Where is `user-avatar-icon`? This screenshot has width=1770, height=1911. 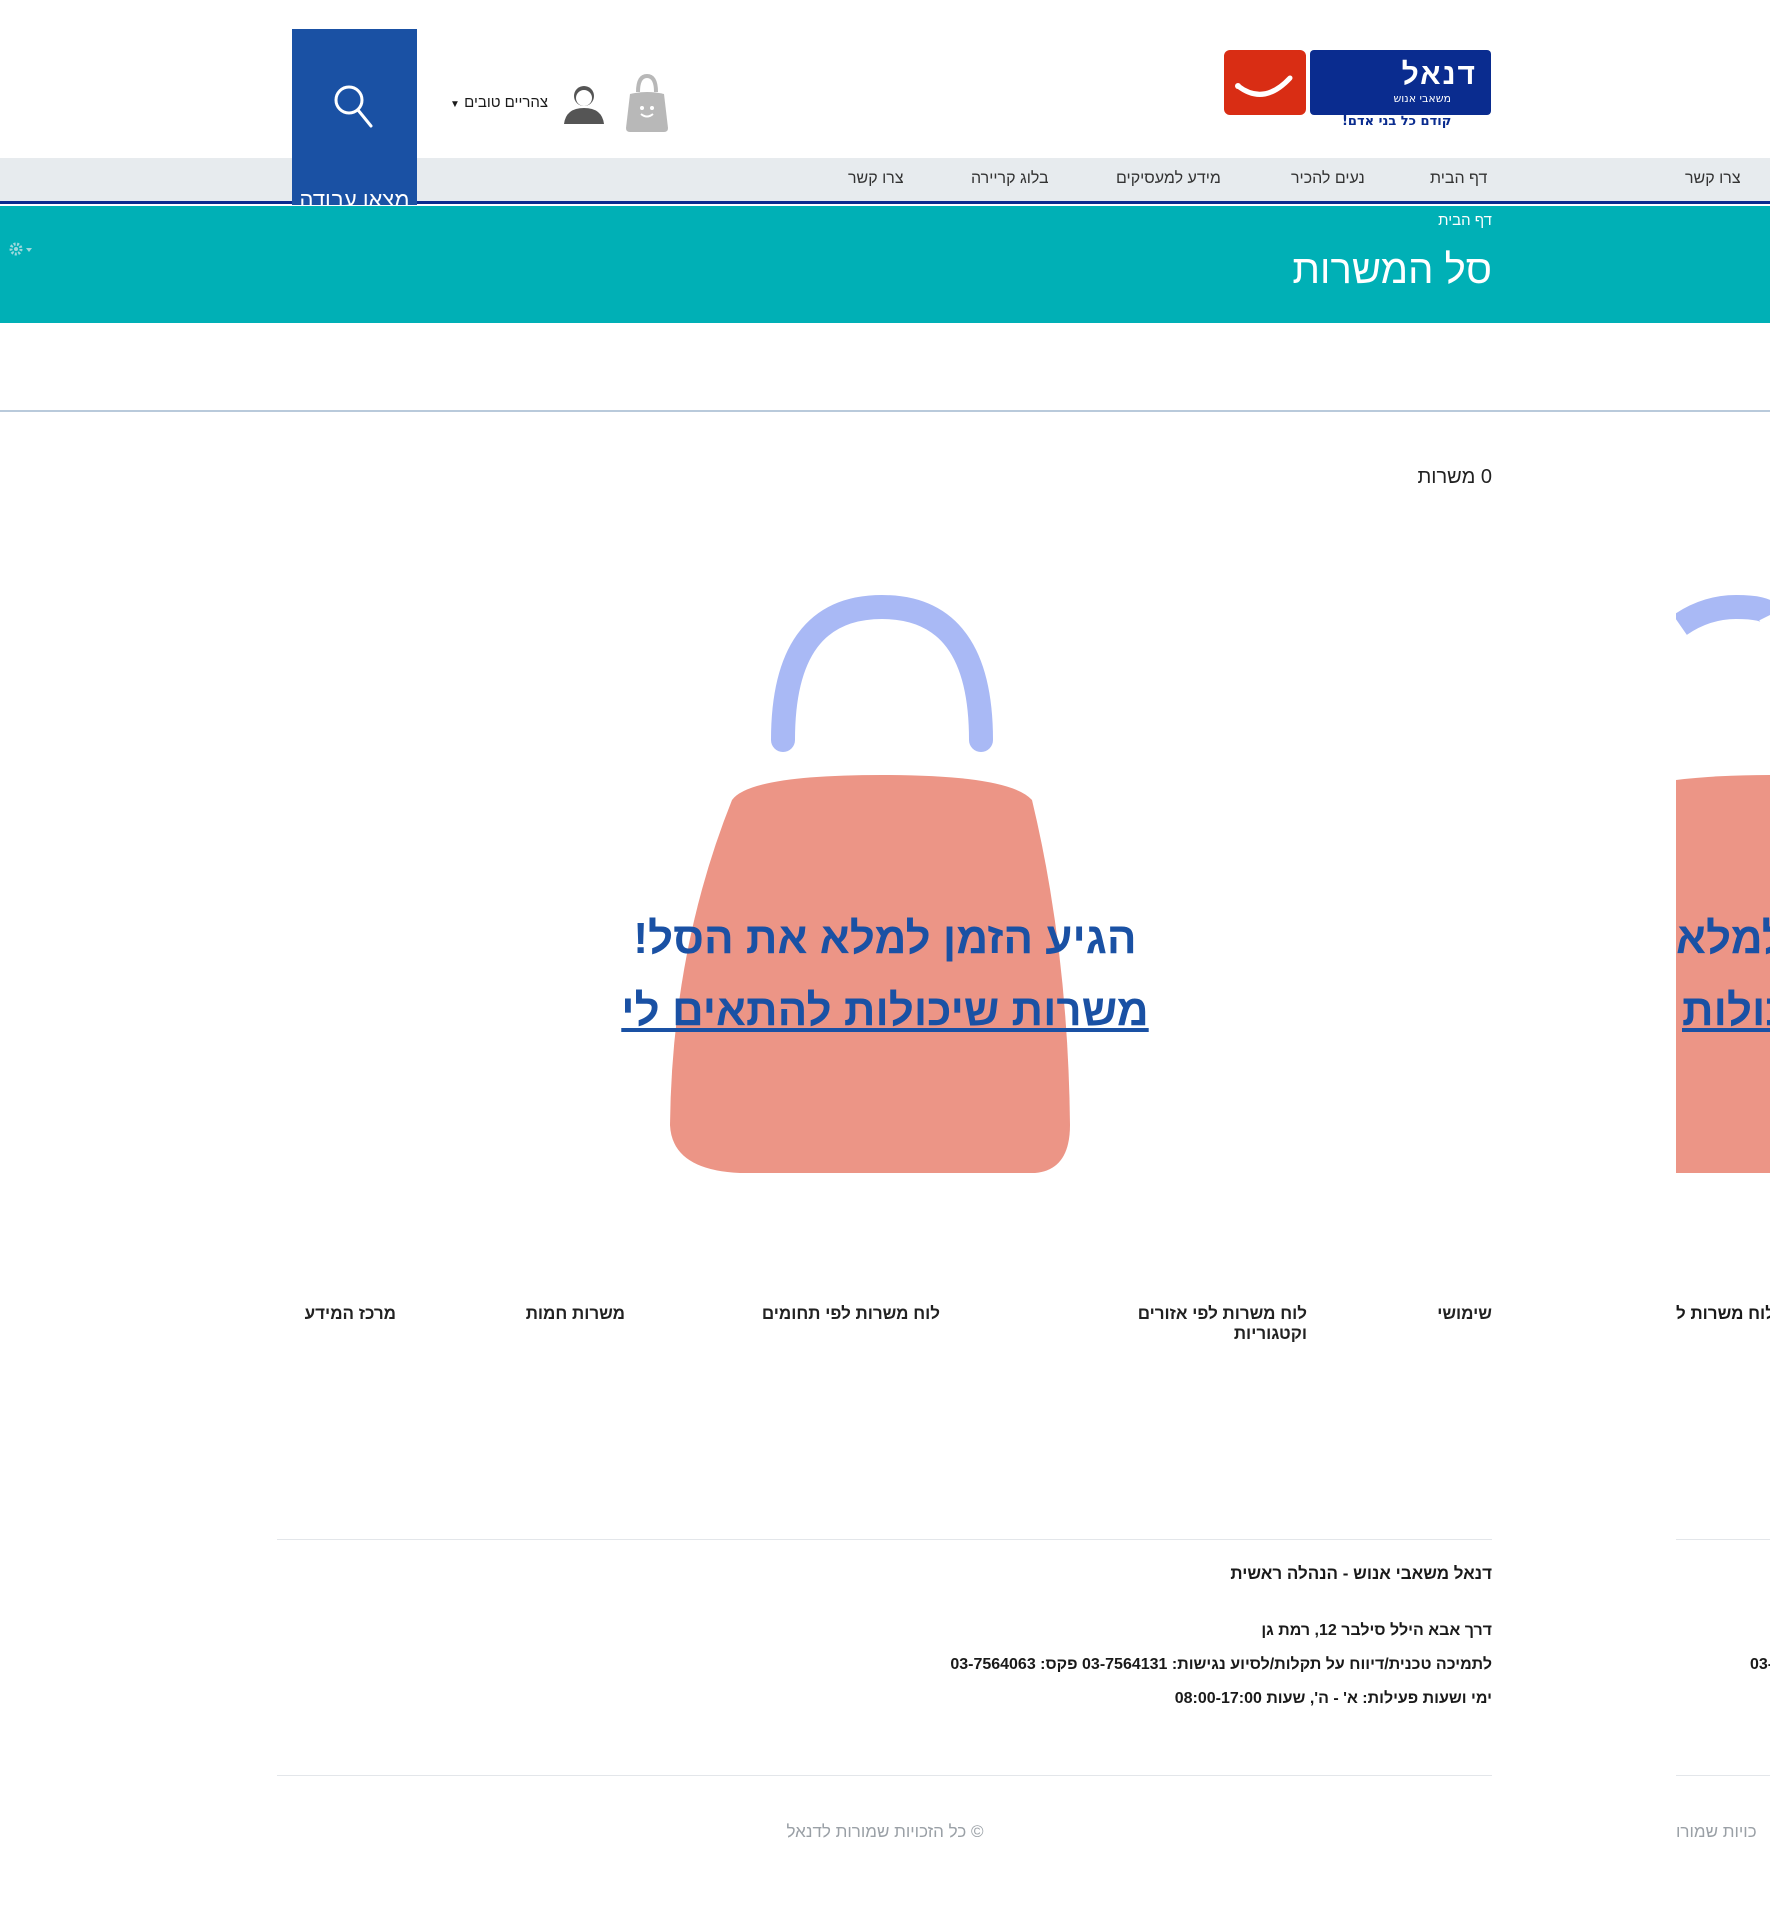 user-avatar-icon is located at coordinates (584, 103).